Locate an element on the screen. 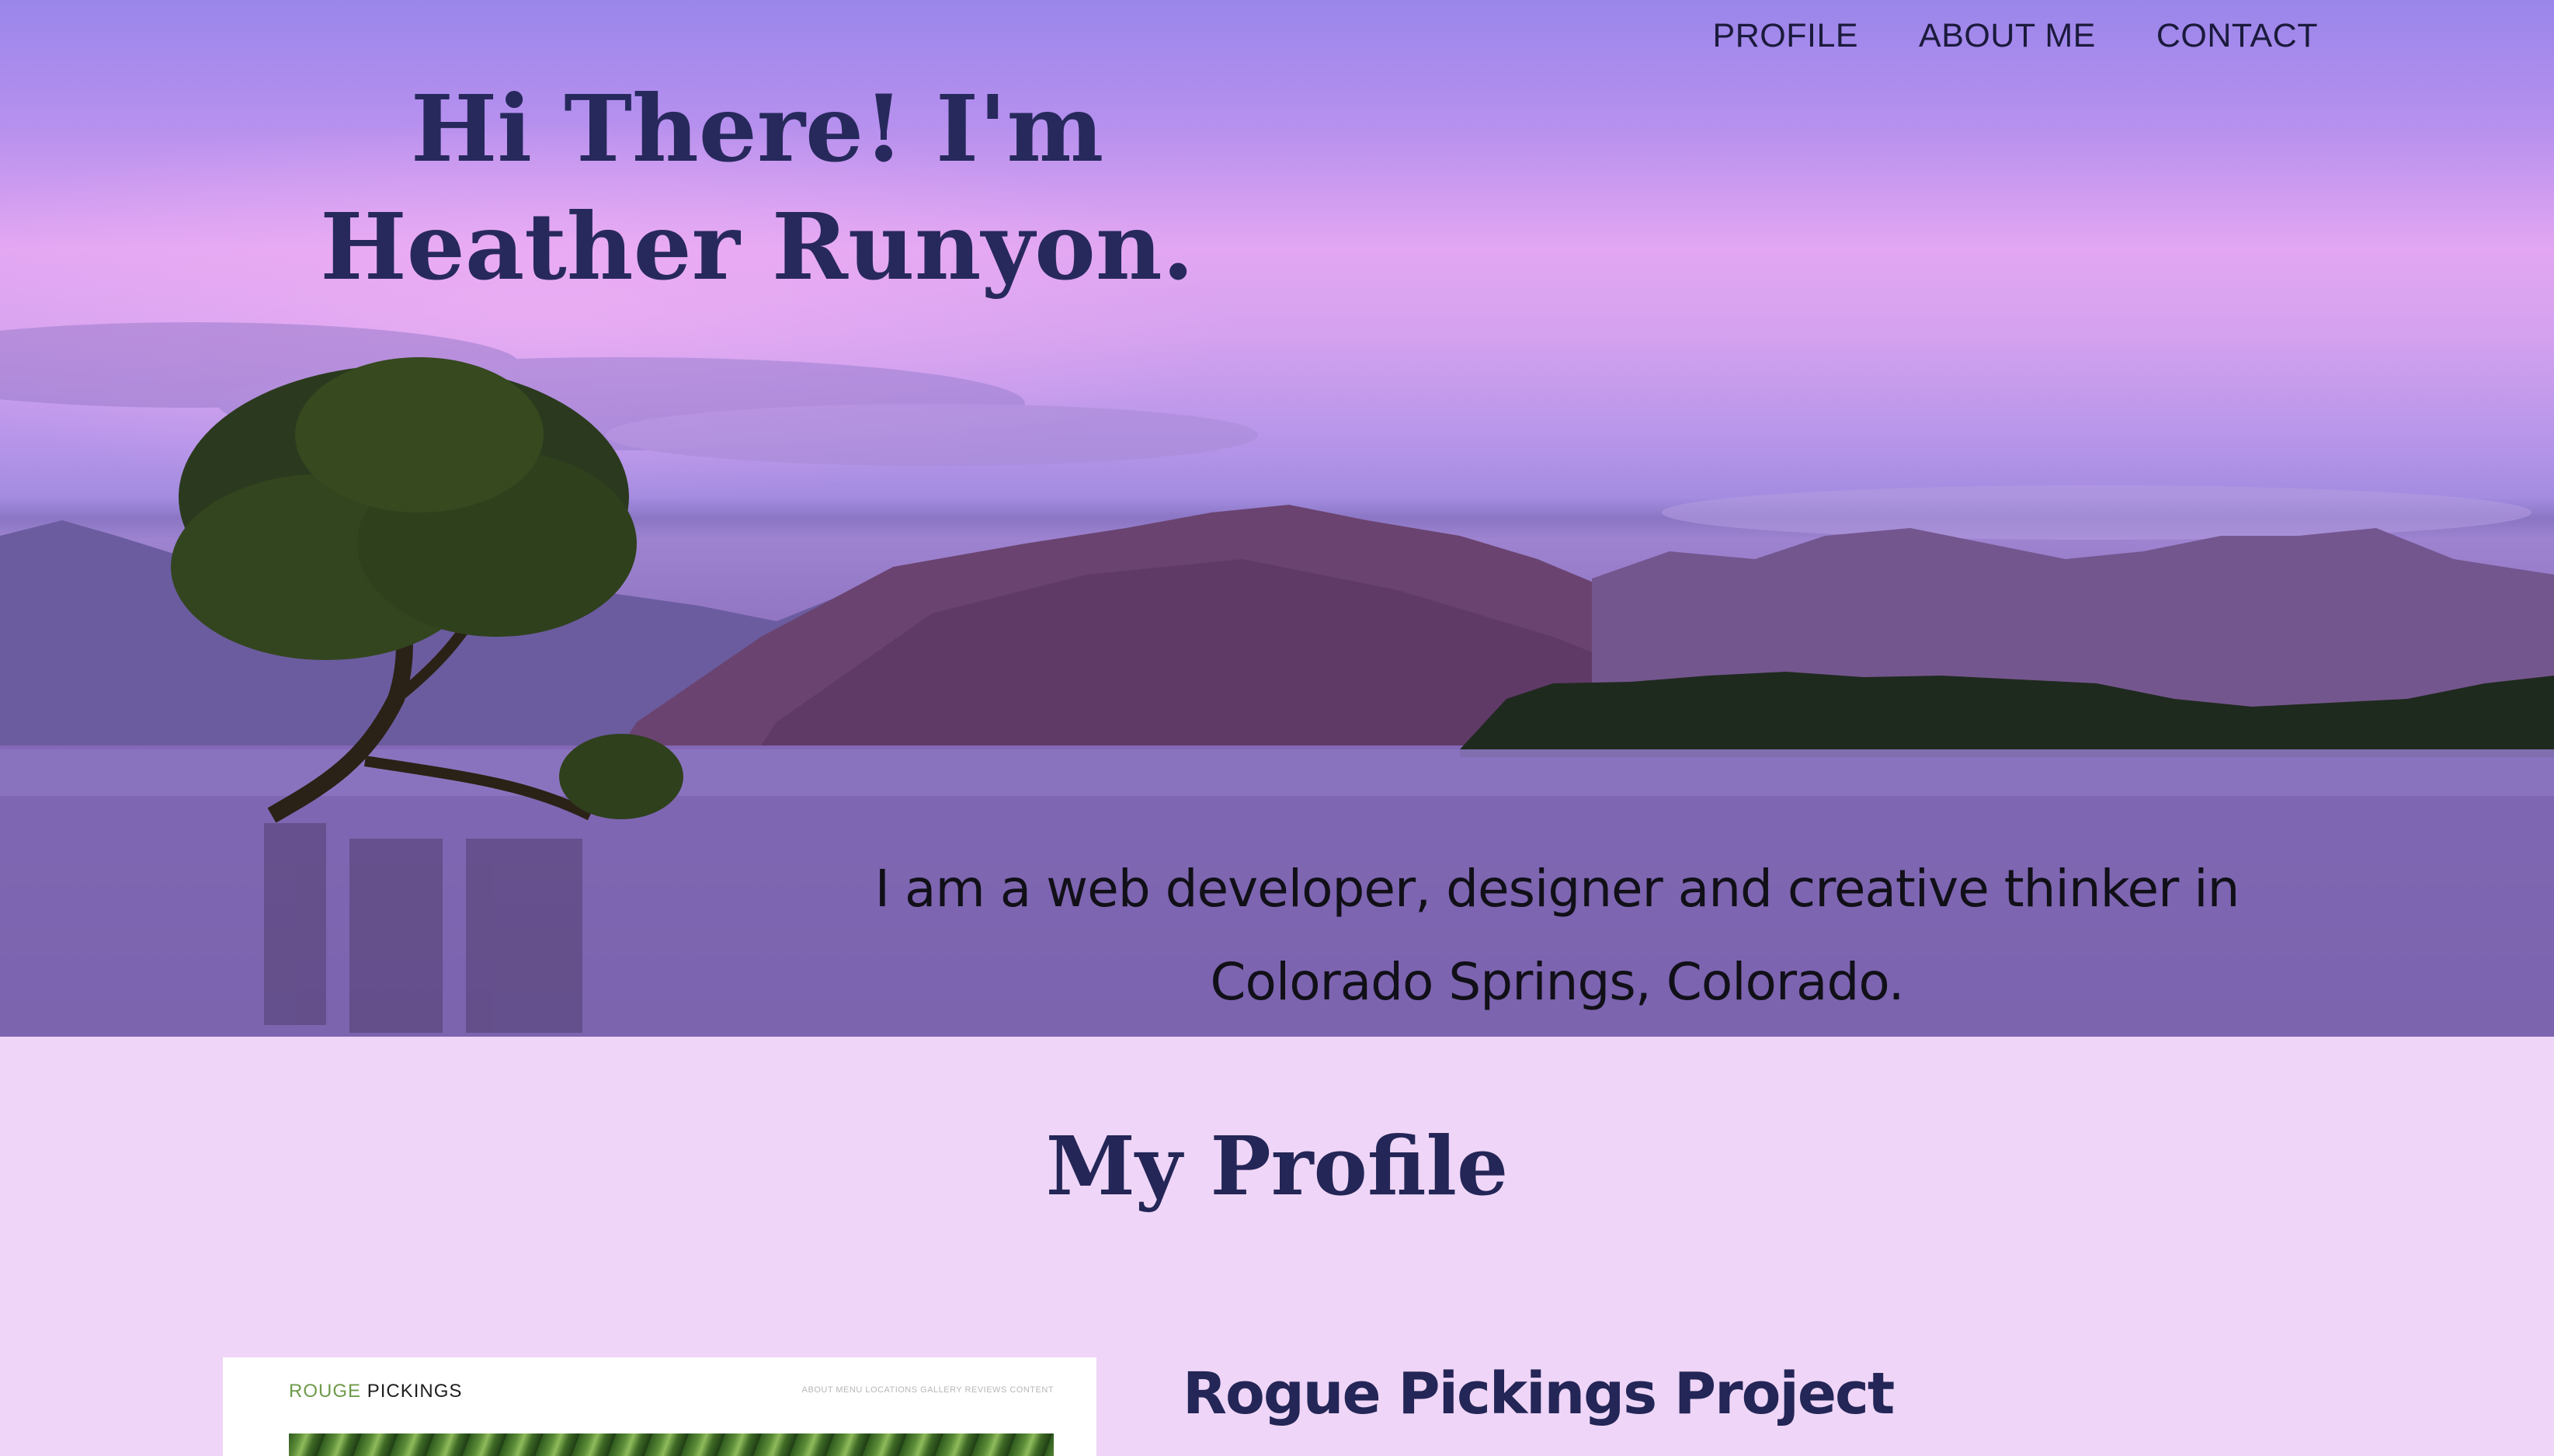 The width and height of the screenshot is (2554, 1456). hero-title: Hi There! I'm Heather Runyon. is located at coordinates (757, 188).